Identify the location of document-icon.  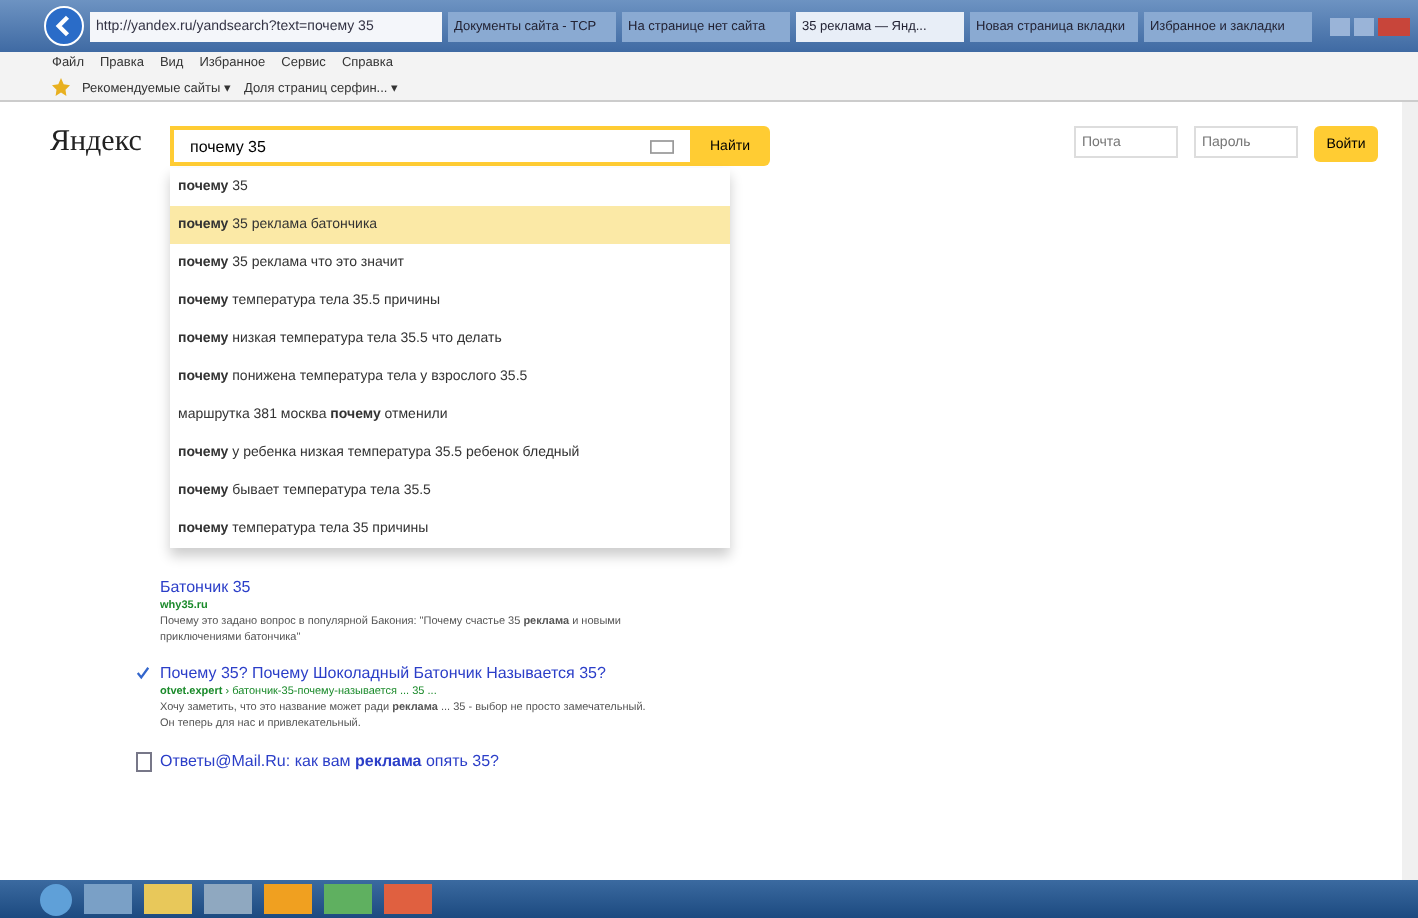
(144, 761).